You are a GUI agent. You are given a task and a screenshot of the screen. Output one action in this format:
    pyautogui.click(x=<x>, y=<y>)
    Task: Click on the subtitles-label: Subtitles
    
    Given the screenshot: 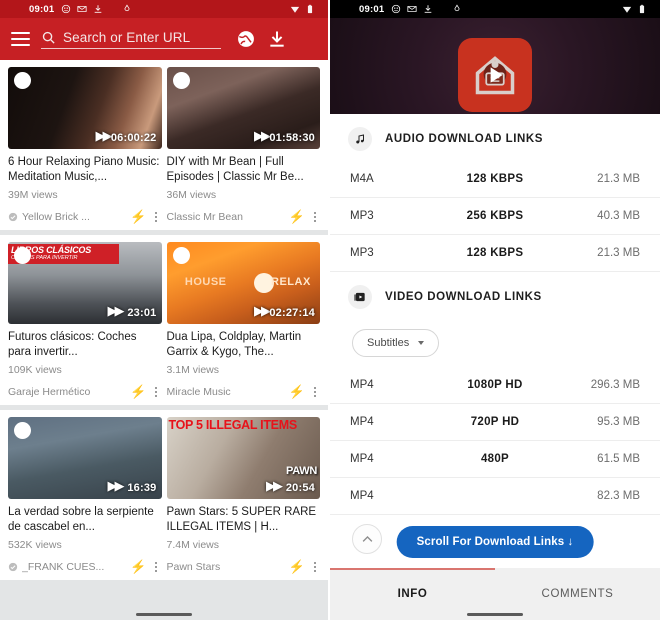 What is the action you would take?
    pyautogui.click(x=388, y=343)
    